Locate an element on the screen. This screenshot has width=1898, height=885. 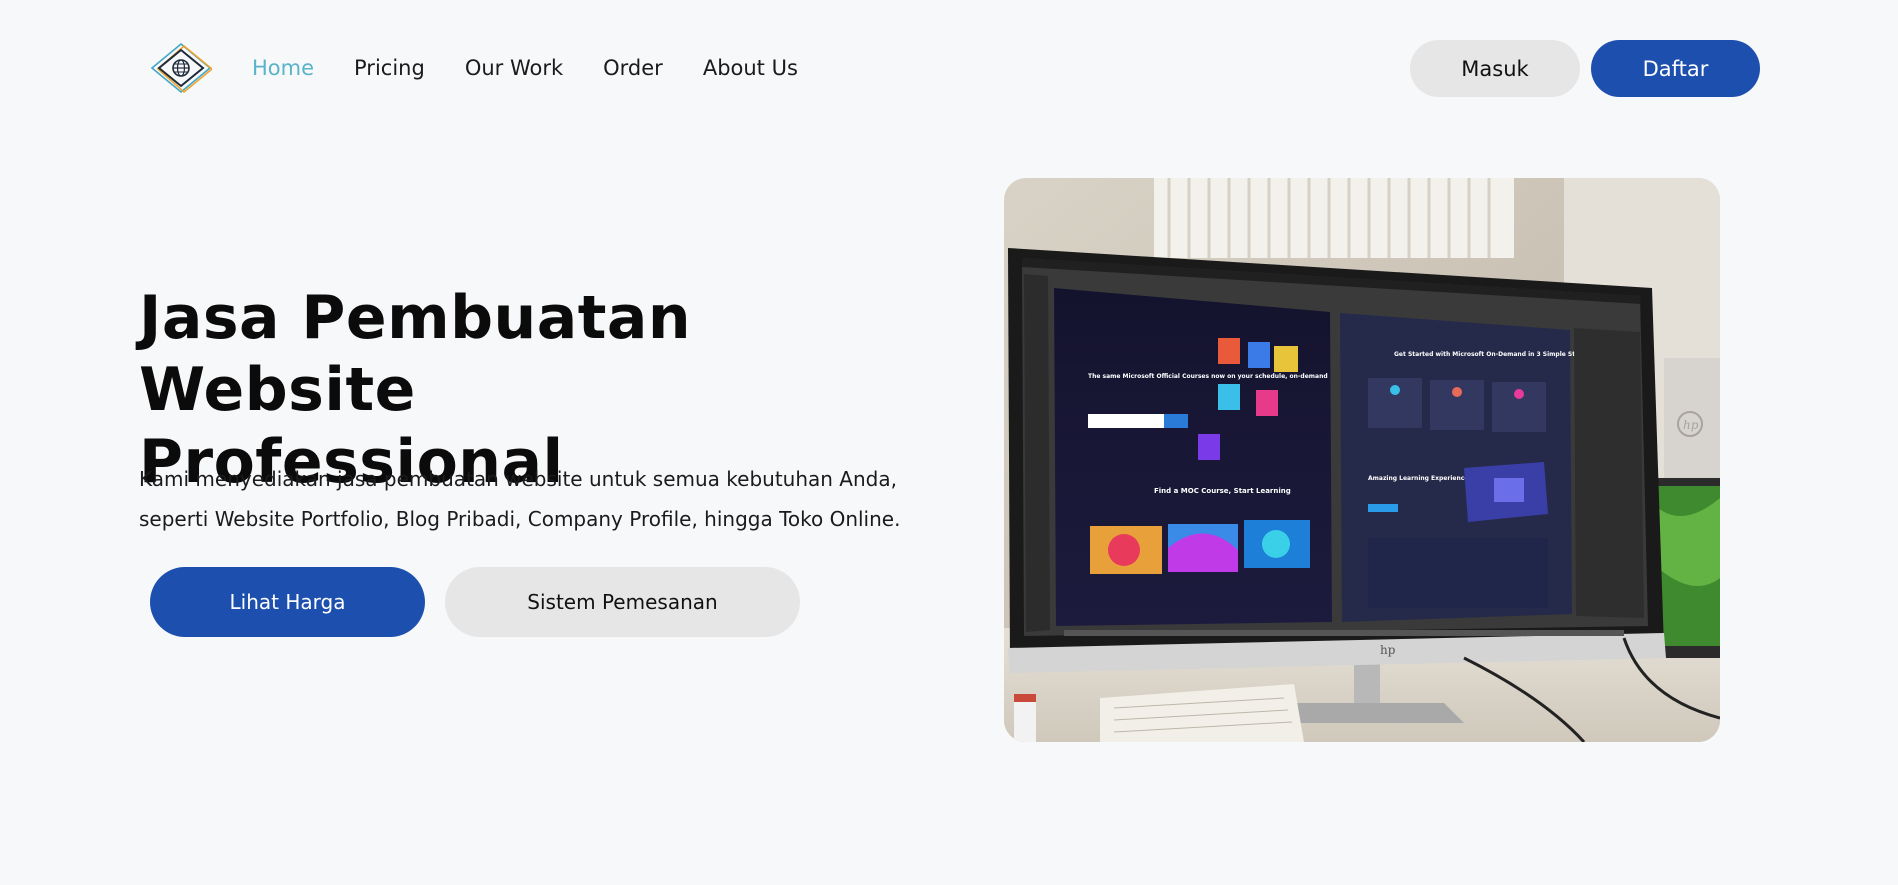
monitor-brand-label: hp is located at coordinates (1388, 650).